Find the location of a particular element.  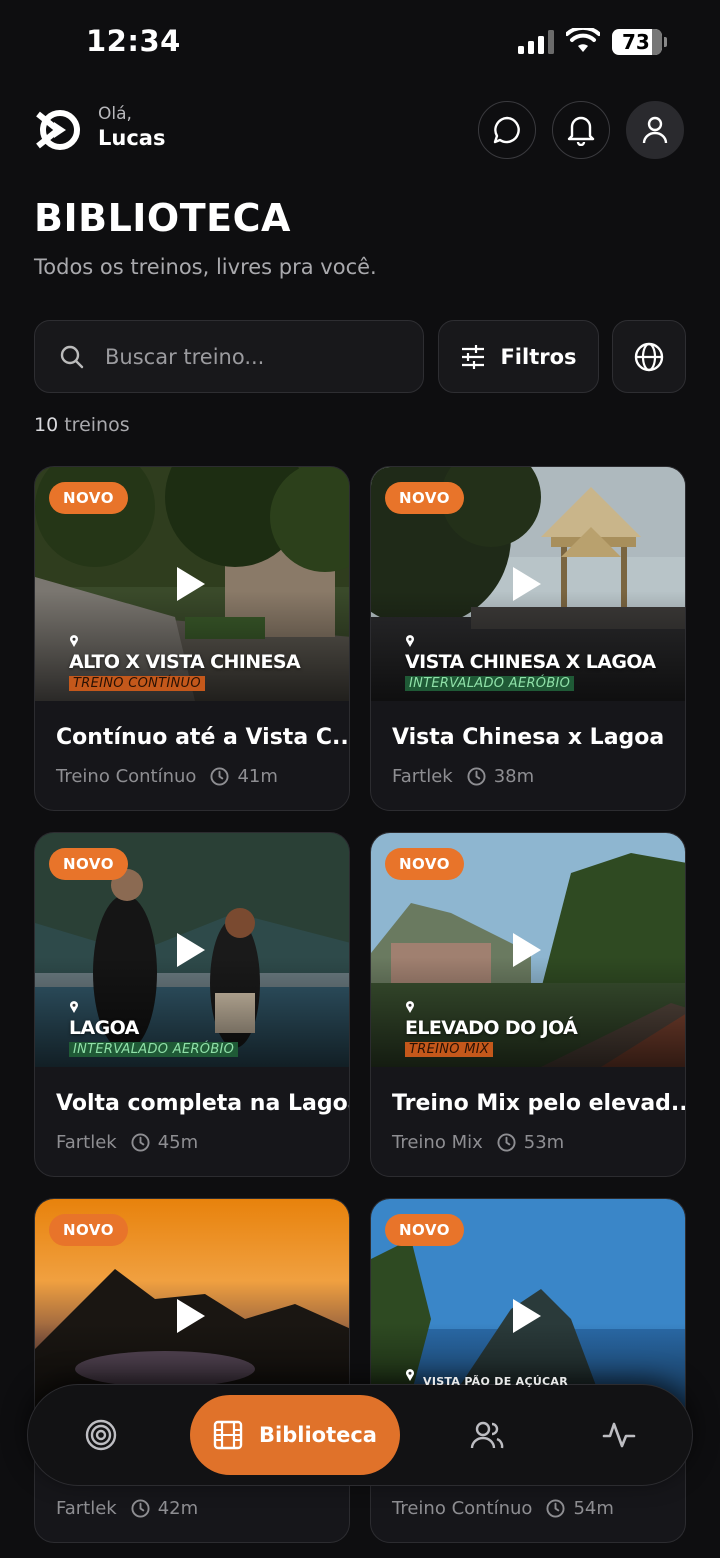

chat-bubble-icon is located at coordinates (506, 130).